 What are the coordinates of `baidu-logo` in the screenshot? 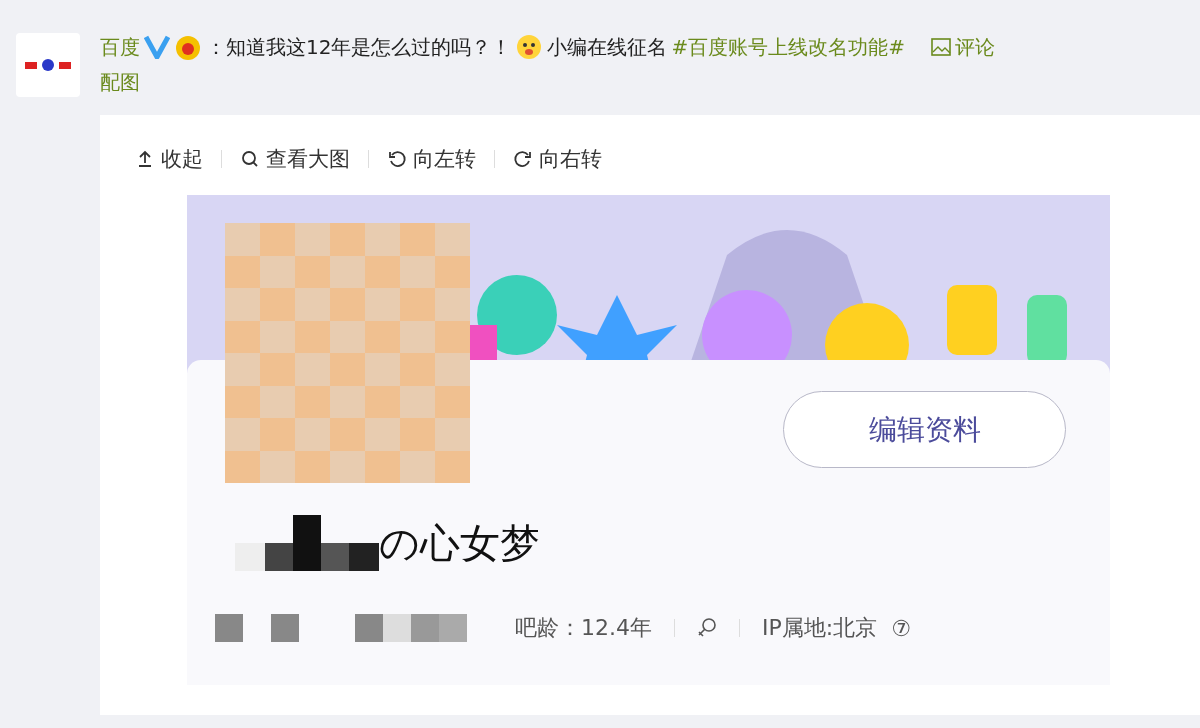 It's located at (48, 65).